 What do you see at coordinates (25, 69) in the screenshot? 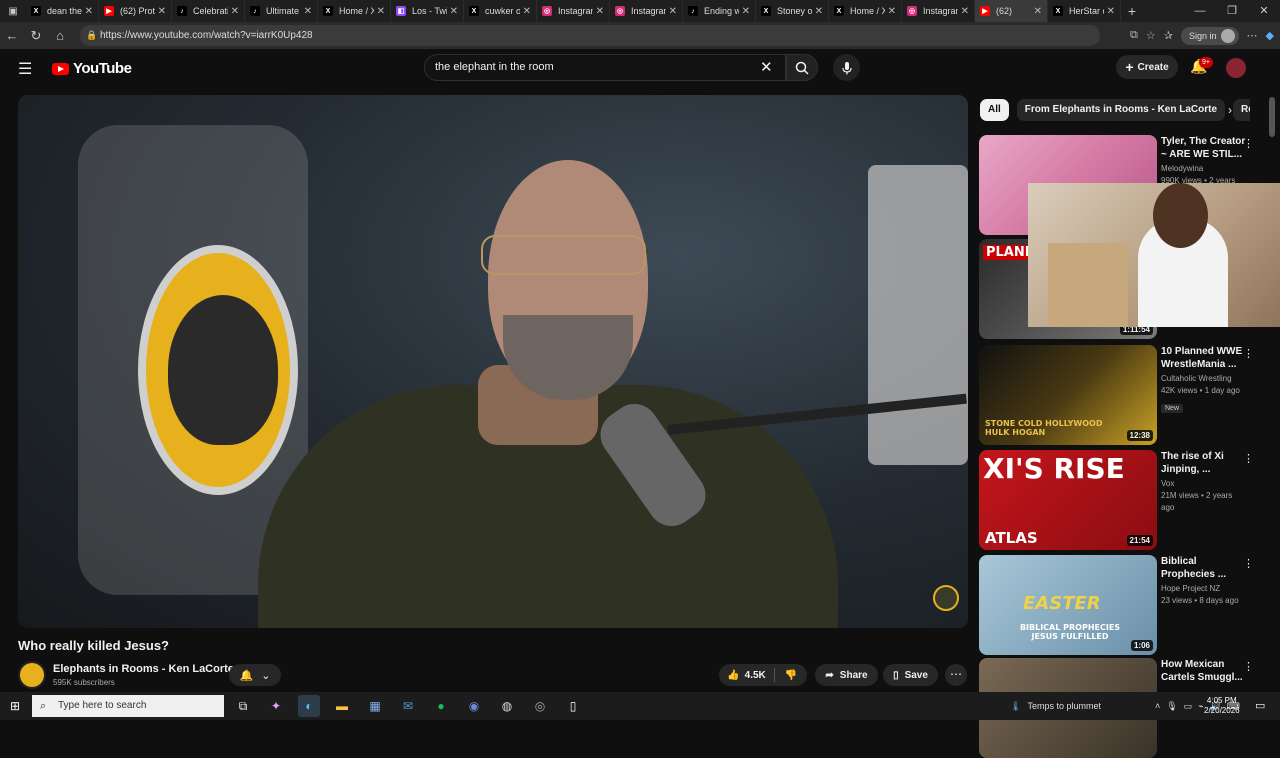
I see `menu-icon: ☰` at bounding box center [25, 69].